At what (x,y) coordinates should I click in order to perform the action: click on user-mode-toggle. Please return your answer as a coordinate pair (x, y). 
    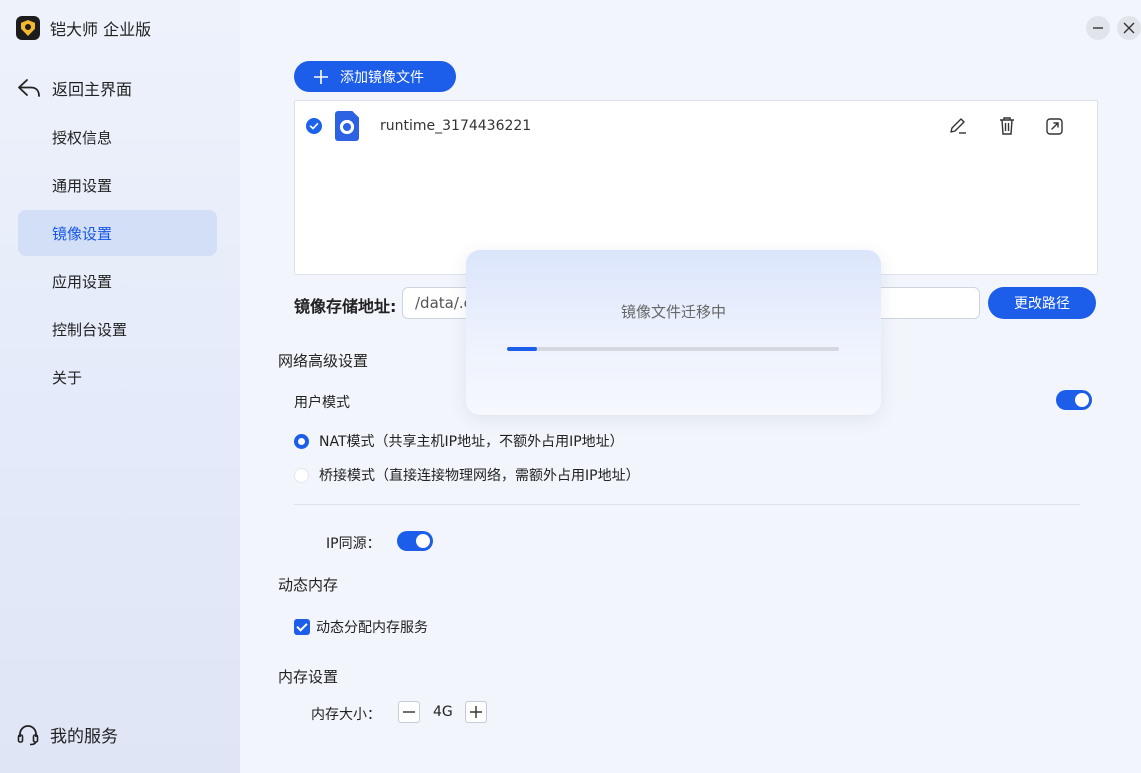
    Looking at the image, I should click on (1074, 400).